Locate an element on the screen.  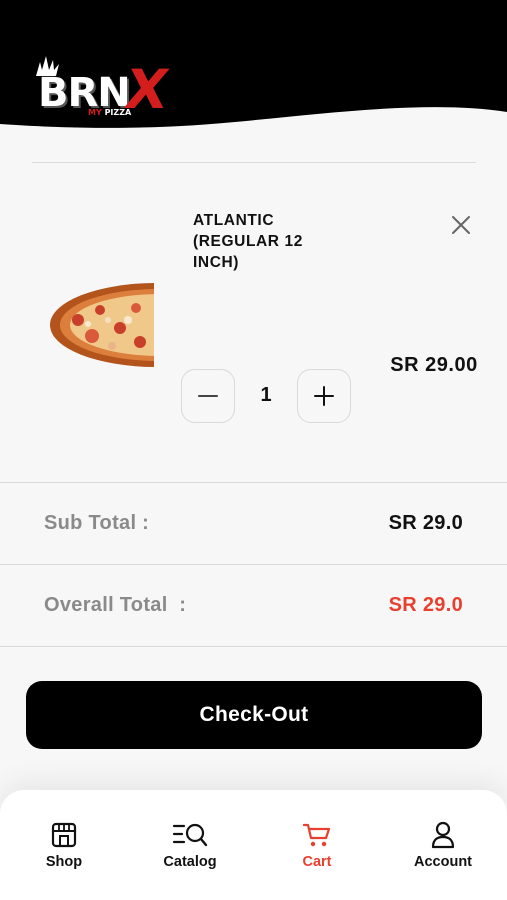
subtotal-value: SR 29.0 is located at coordinates (425, 523).